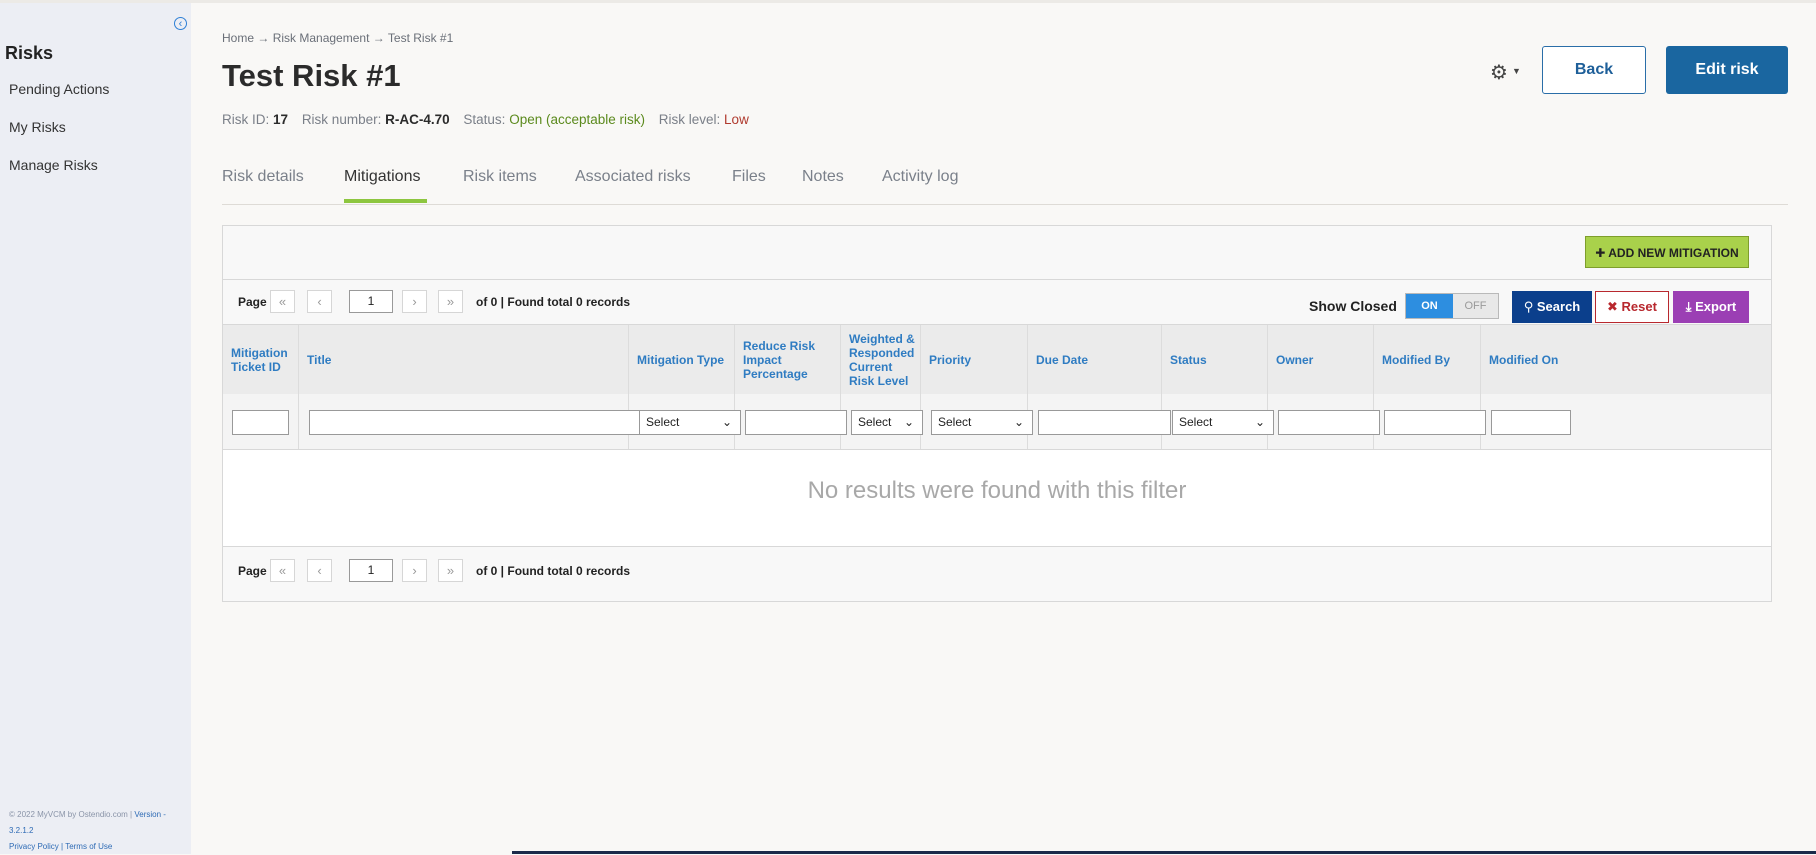  Describe the element at coordinates (1528, 306) in the screenshot. I see `search-icon: ⚲` at that location.